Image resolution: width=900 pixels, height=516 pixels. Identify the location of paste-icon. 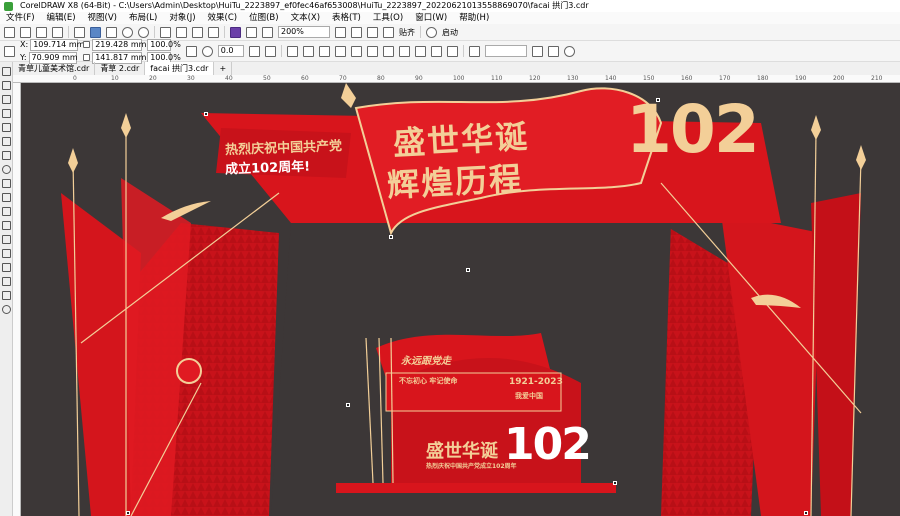
(111, 32).